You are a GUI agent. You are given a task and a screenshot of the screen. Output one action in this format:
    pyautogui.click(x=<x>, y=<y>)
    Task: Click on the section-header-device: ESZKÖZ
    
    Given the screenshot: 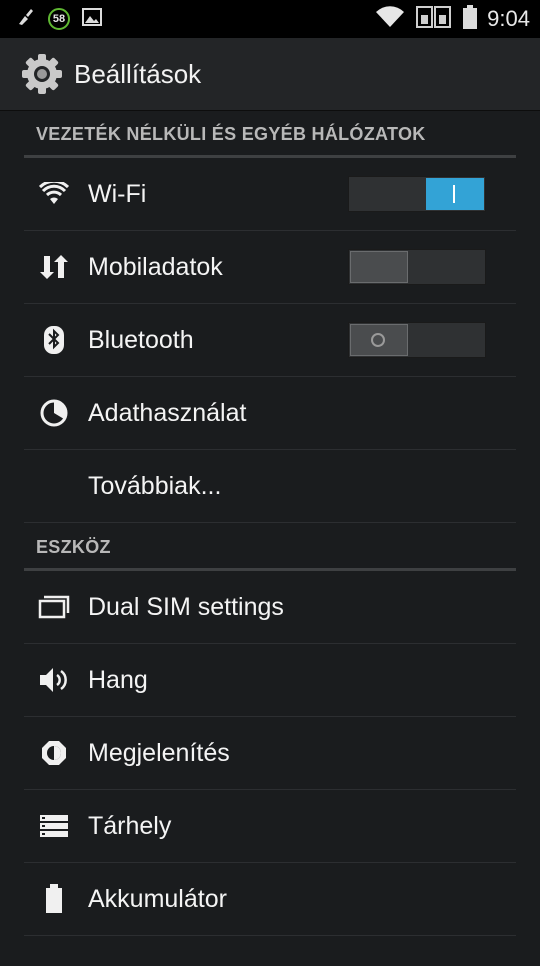 What is the action you would take?
    pyautogui.click(x=270, y=547)
    